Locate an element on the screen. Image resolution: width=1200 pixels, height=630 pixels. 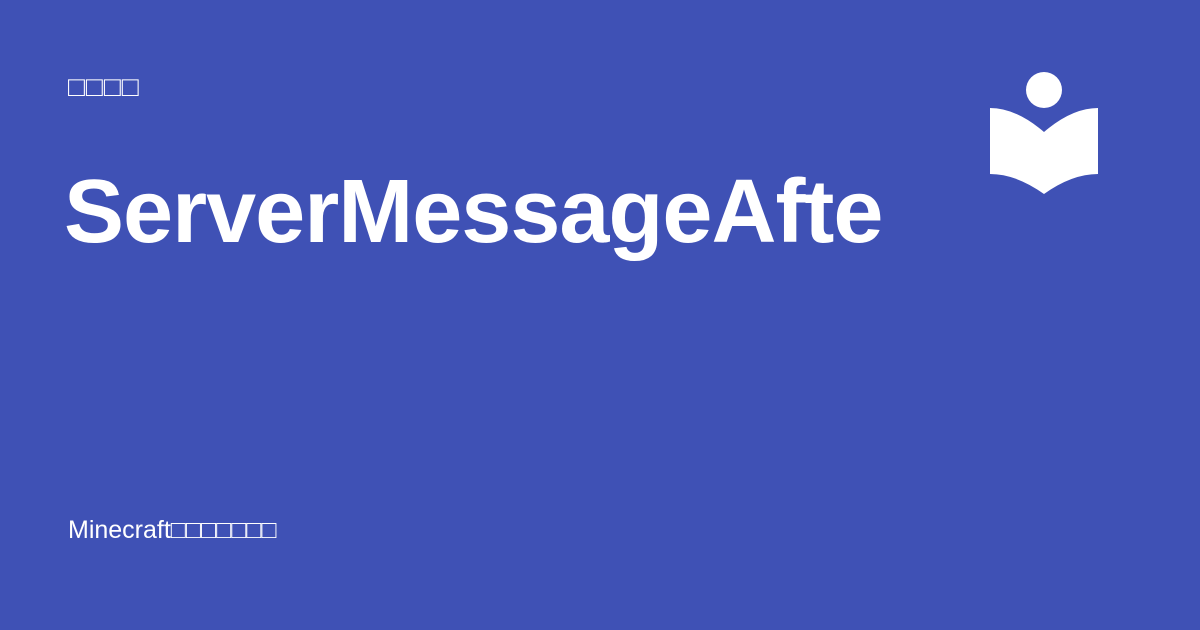
page-kicker: □□□□ is located at coordinates (104, 86).